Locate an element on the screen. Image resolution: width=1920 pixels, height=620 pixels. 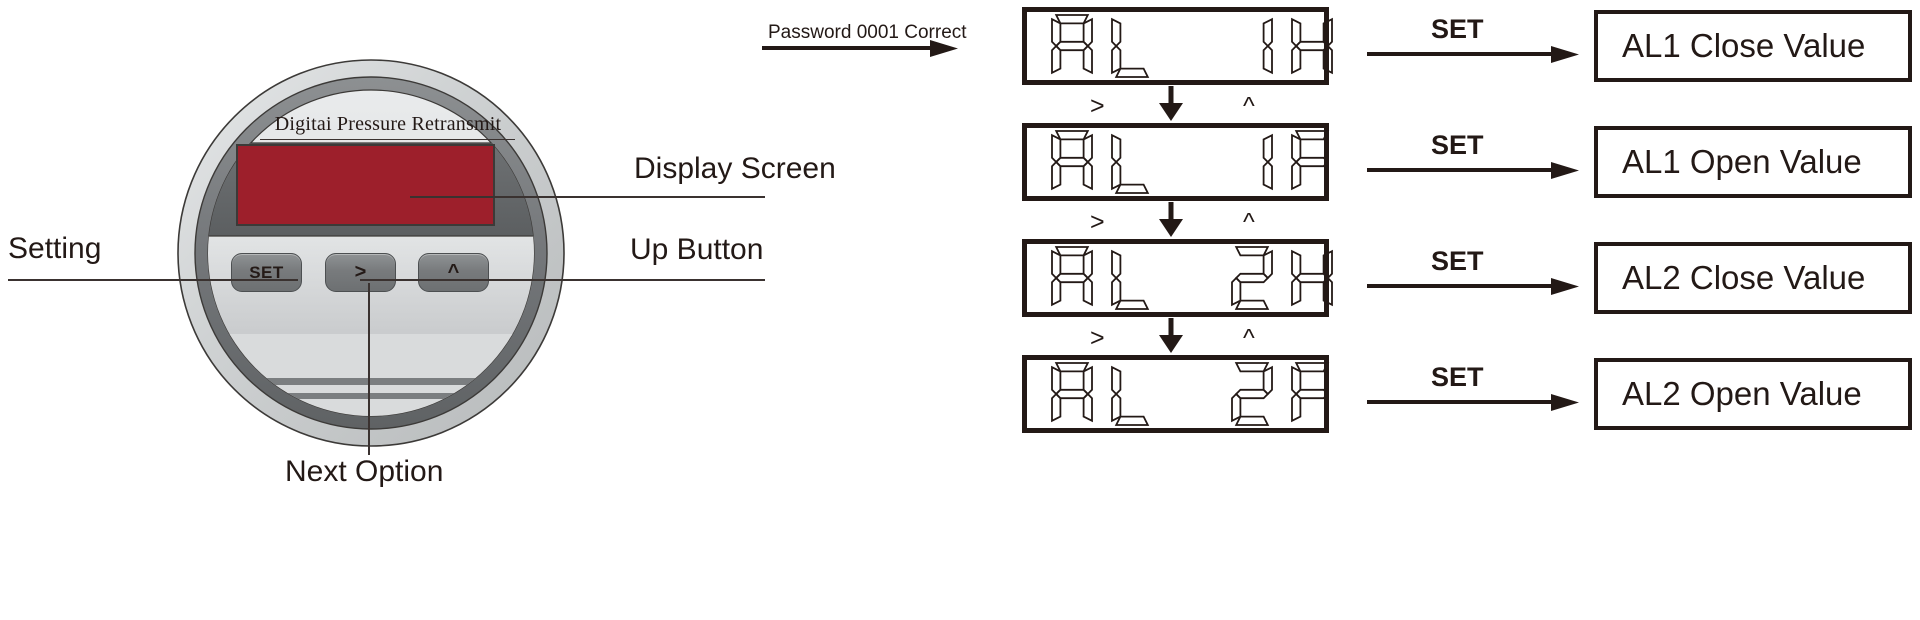
up-marker-1: ^ is located at coordinates (1249, 106).